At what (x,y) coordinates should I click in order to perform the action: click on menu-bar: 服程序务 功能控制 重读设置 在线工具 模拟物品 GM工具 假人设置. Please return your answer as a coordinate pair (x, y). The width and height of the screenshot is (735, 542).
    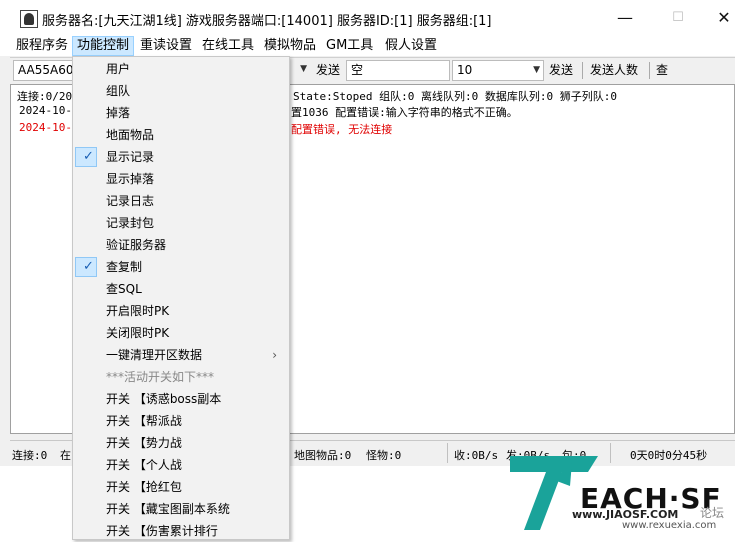
    Looking at the image, I should click on (367, 46).